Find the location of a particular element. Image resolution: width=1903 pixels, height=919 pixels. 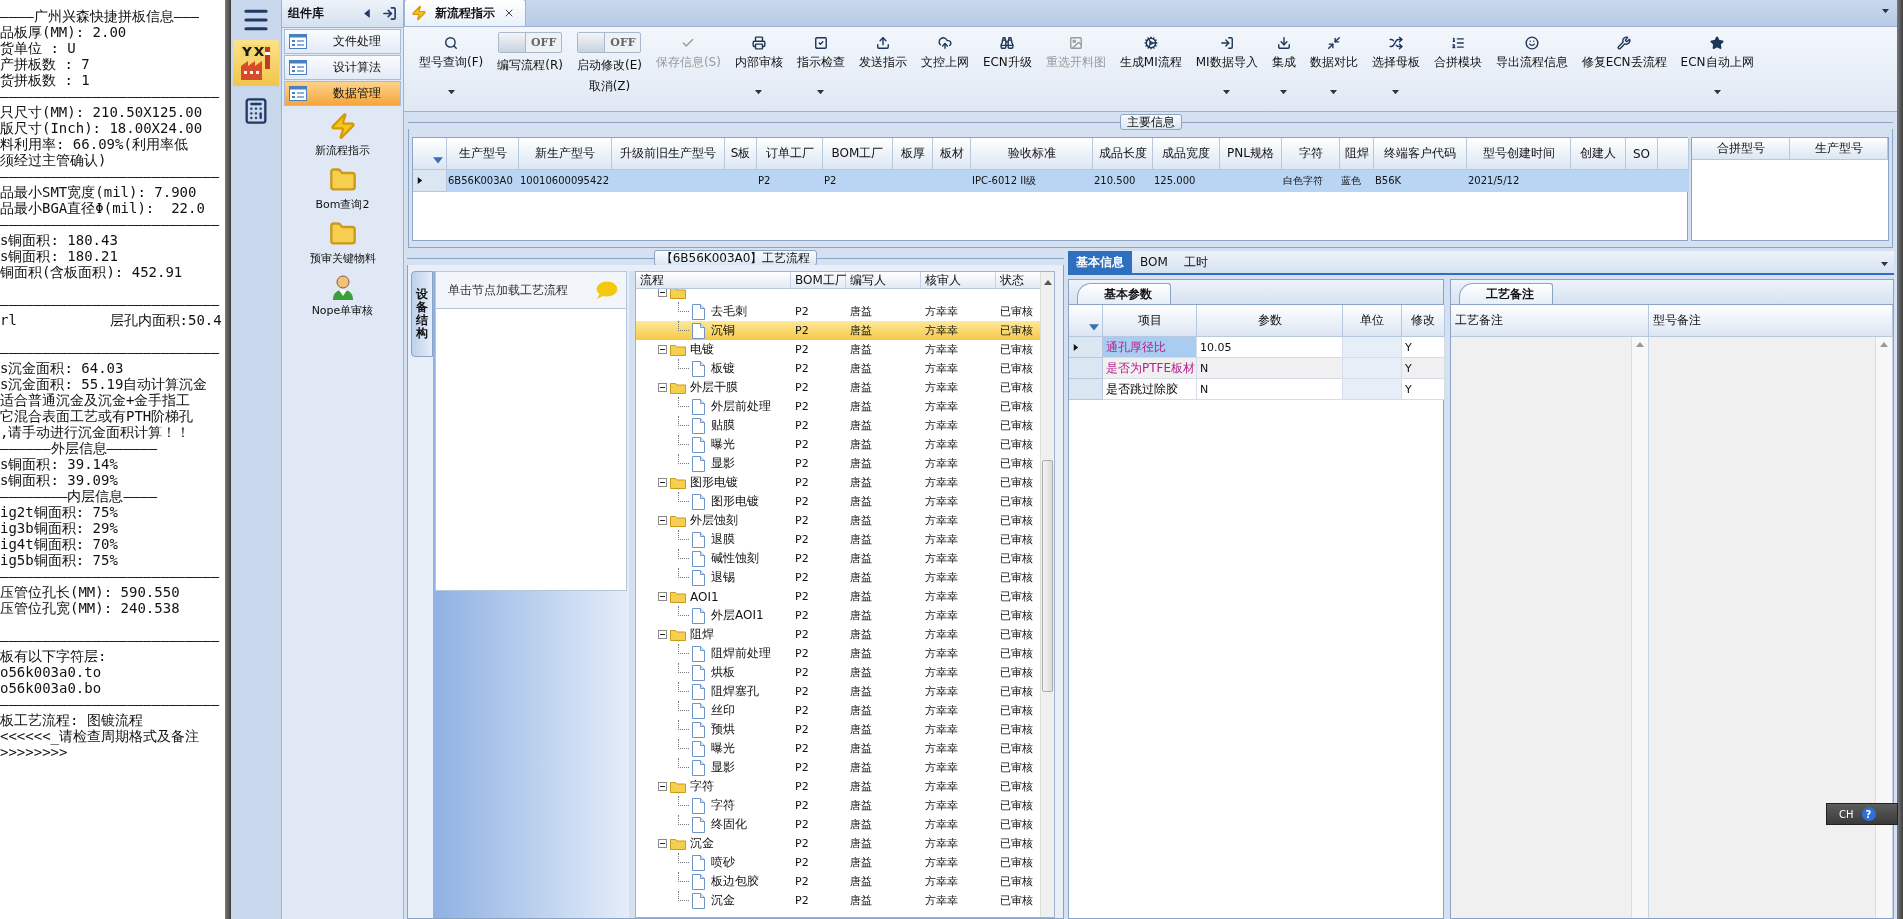

column-header: 工艺备注 is located at coordinates (1550, 321).